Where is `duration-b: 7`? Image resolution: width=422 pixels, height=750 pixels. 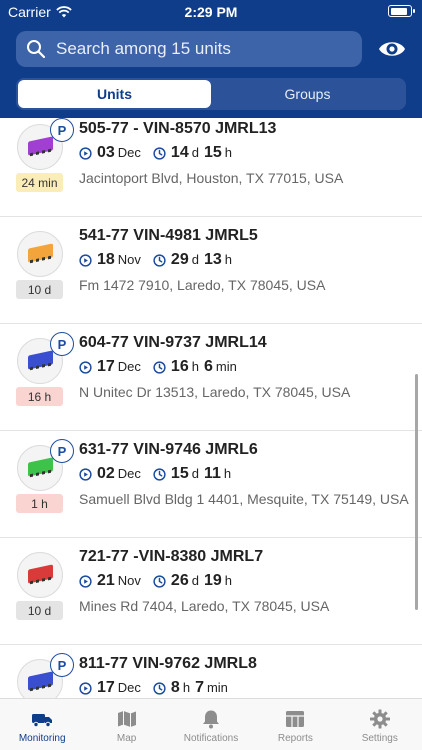 duration-b: 7 is located at coordinates (199, 687).